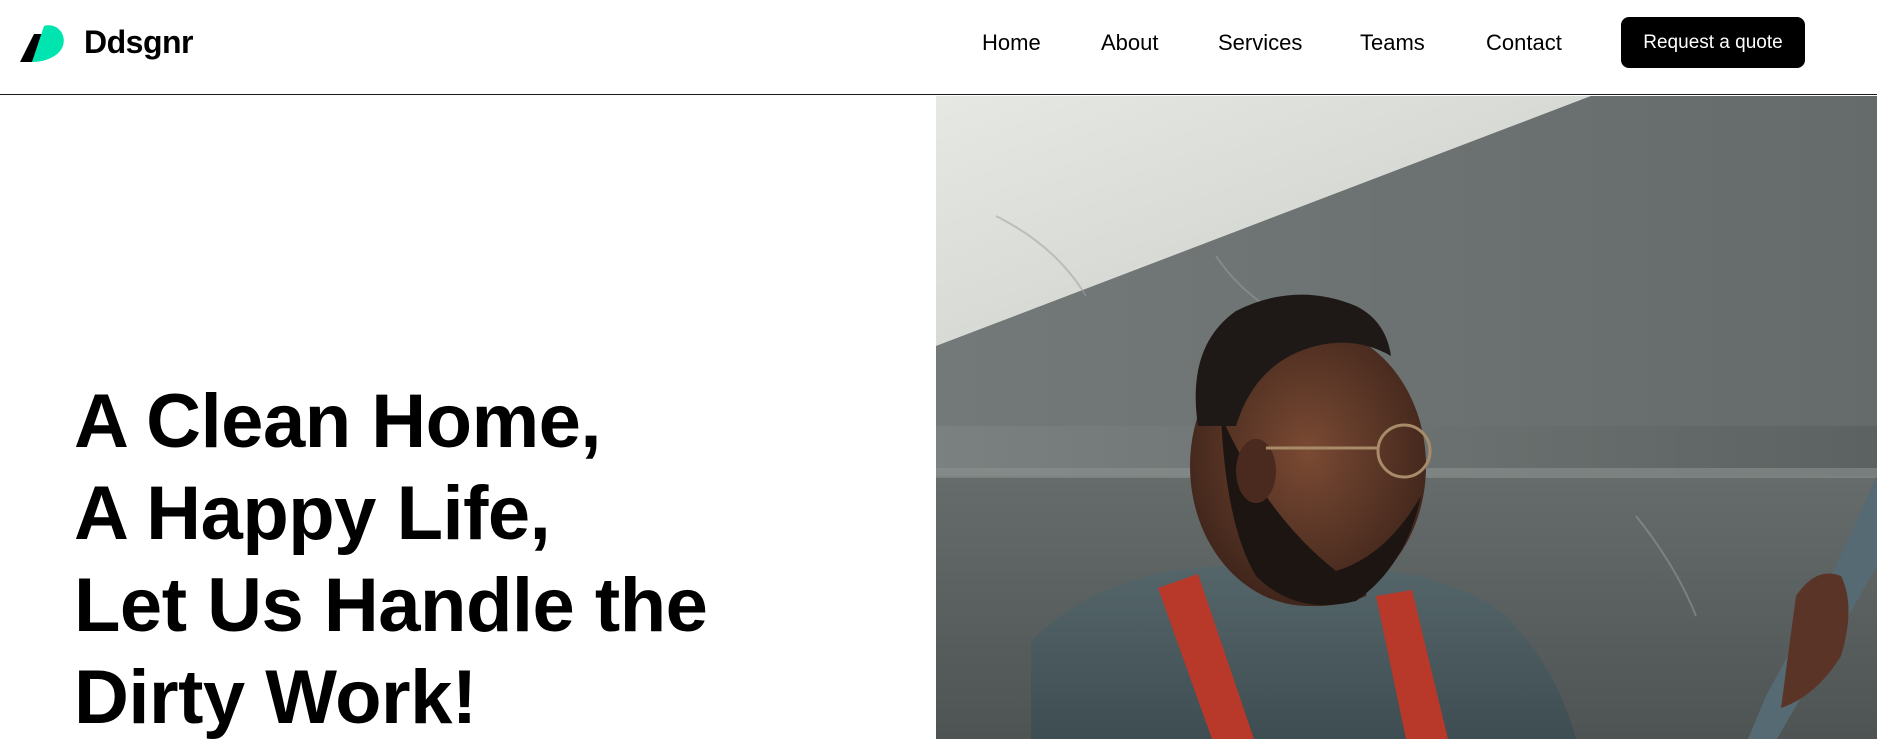 Image resolution: width=1877 pixels, height=739 pixels. Describe the element at coordinates (1713, 42) in the screenshot. I see `request-quote-button: Request a quote` at that location.